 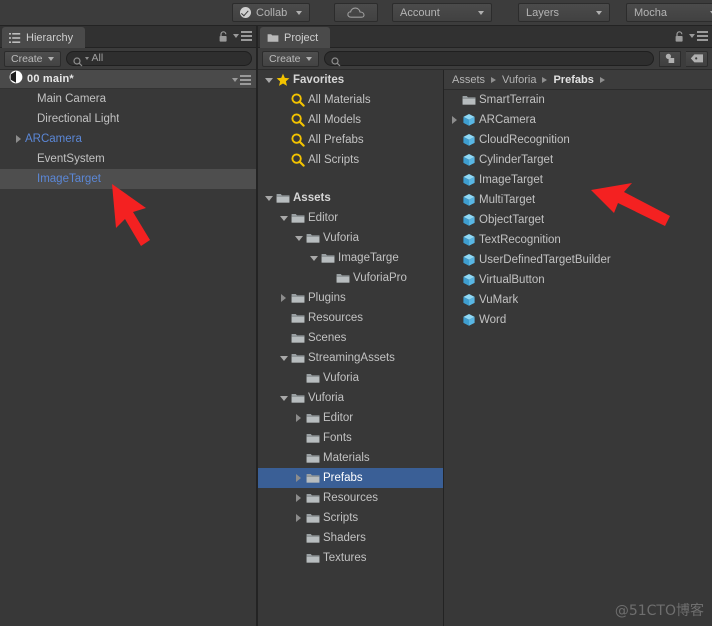 What do you see at coordinates (285, 58) in the screenshot?
I see `project-create-label: Create` at bounding box center [285, 58].